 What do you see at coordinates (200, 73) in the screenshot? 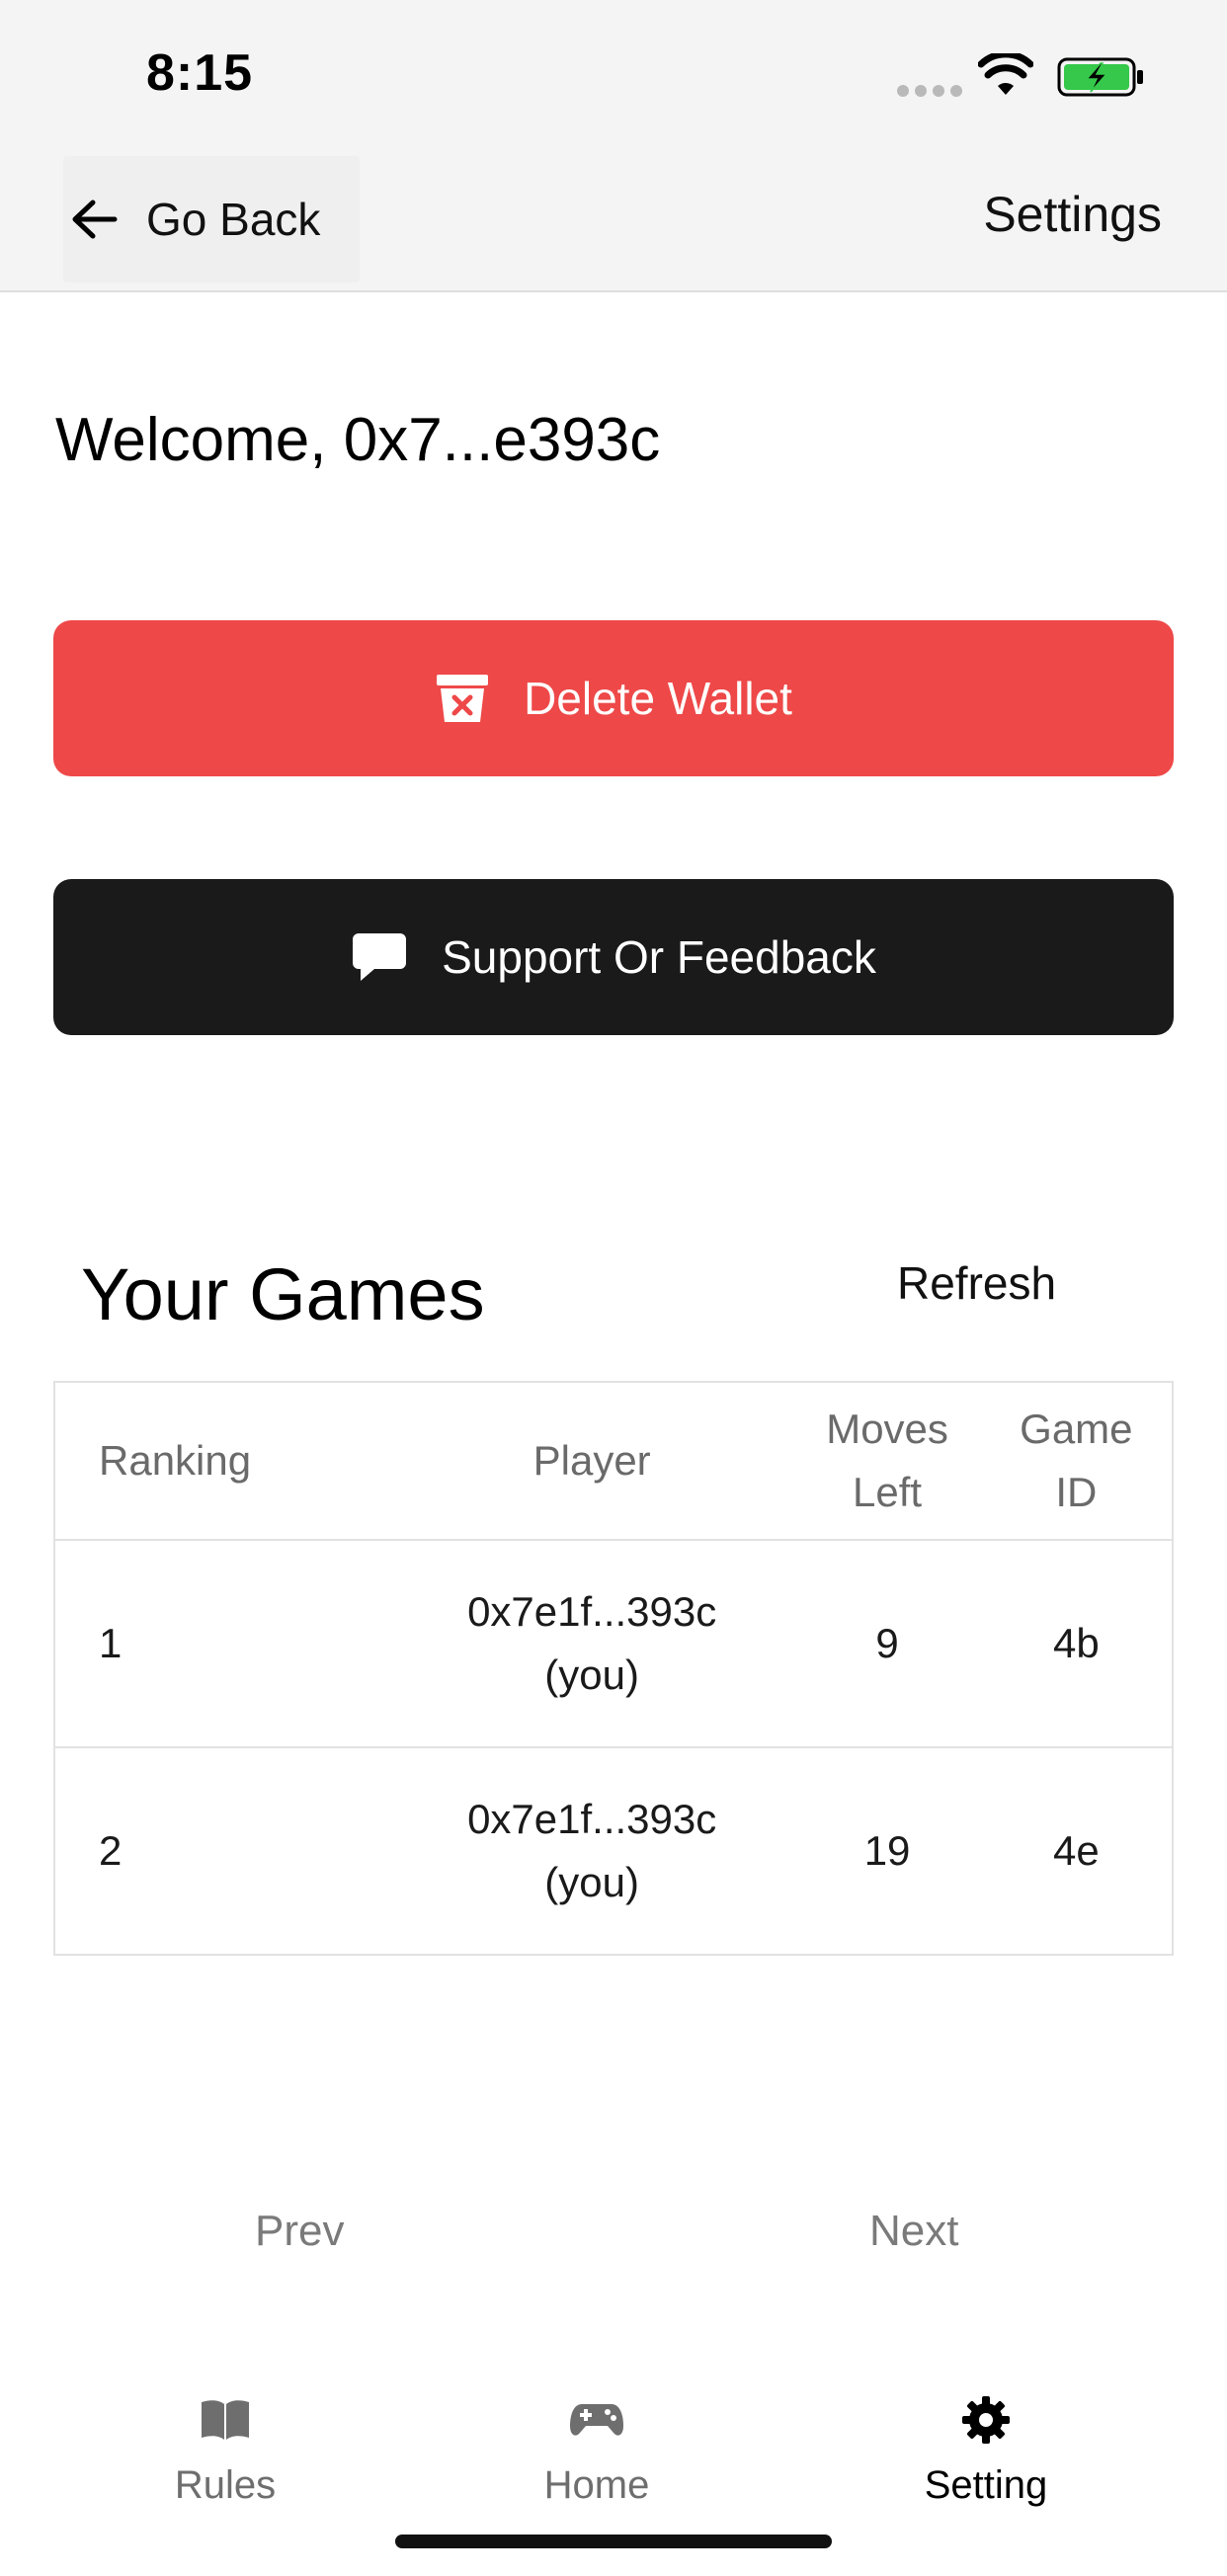
I see `status-time: 8:15` at bounding box center [200, 73].